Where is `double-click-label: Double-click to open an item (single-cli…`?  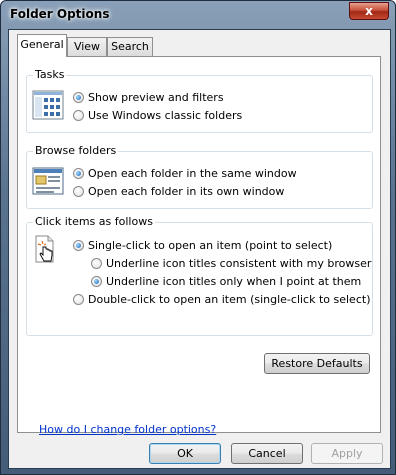
double-click-label: Double-click to open an item (single-cli… is located at coordinates (229, 299).